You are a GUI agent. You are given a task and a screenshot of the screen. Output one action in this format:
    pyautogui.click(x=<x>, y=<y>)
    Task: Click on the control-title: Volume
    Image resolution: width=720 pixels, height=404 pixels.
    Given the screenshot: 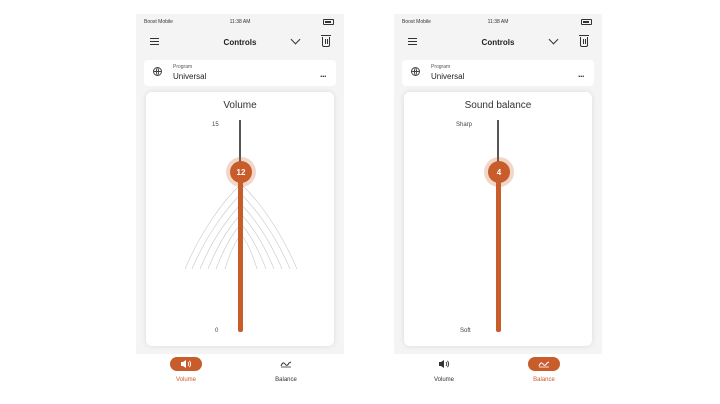 What is the action you would take?
    pyautogui.click(x=240, y=105)
    